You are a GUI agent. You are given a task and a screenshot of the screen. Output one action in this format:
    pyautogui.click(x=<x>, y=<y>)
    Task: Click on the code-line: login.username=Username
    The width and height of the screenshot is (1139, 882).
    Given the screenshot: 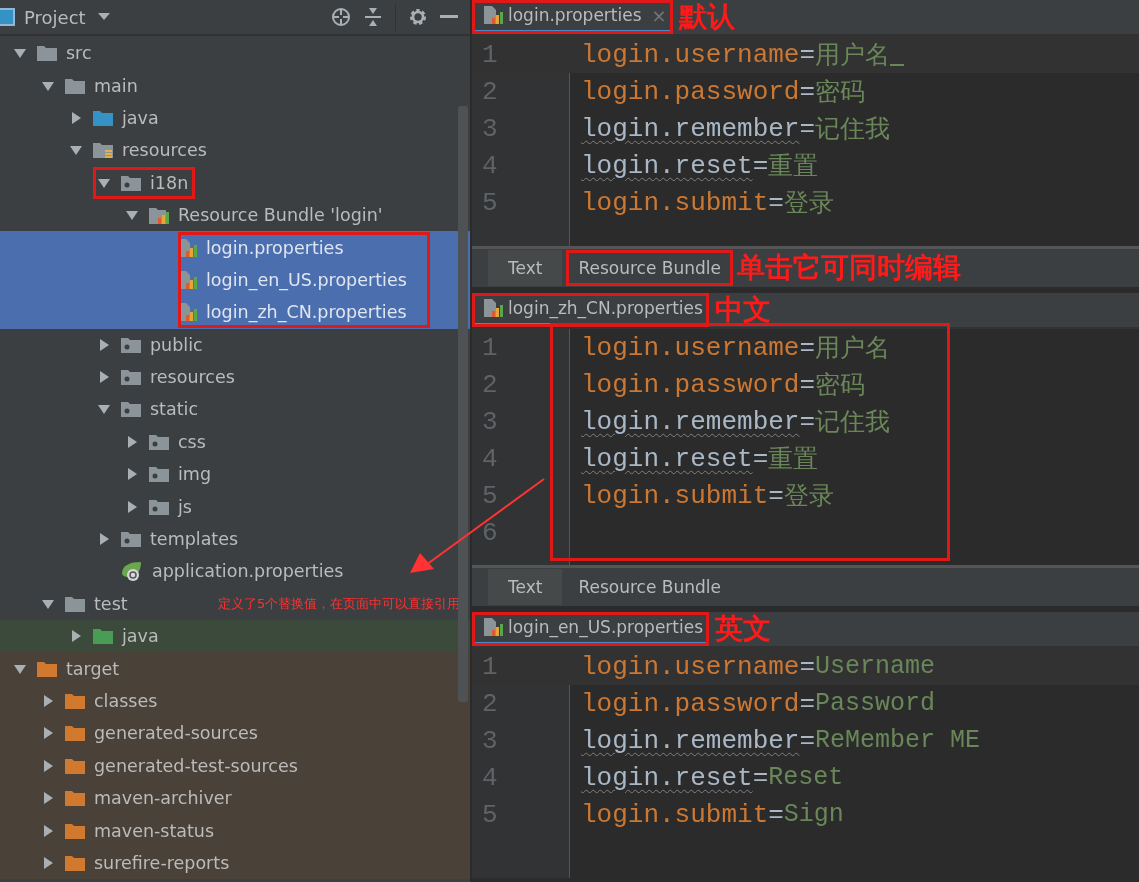 What is the action you would take?
    pyautogui.click(x=758, y=666)
    